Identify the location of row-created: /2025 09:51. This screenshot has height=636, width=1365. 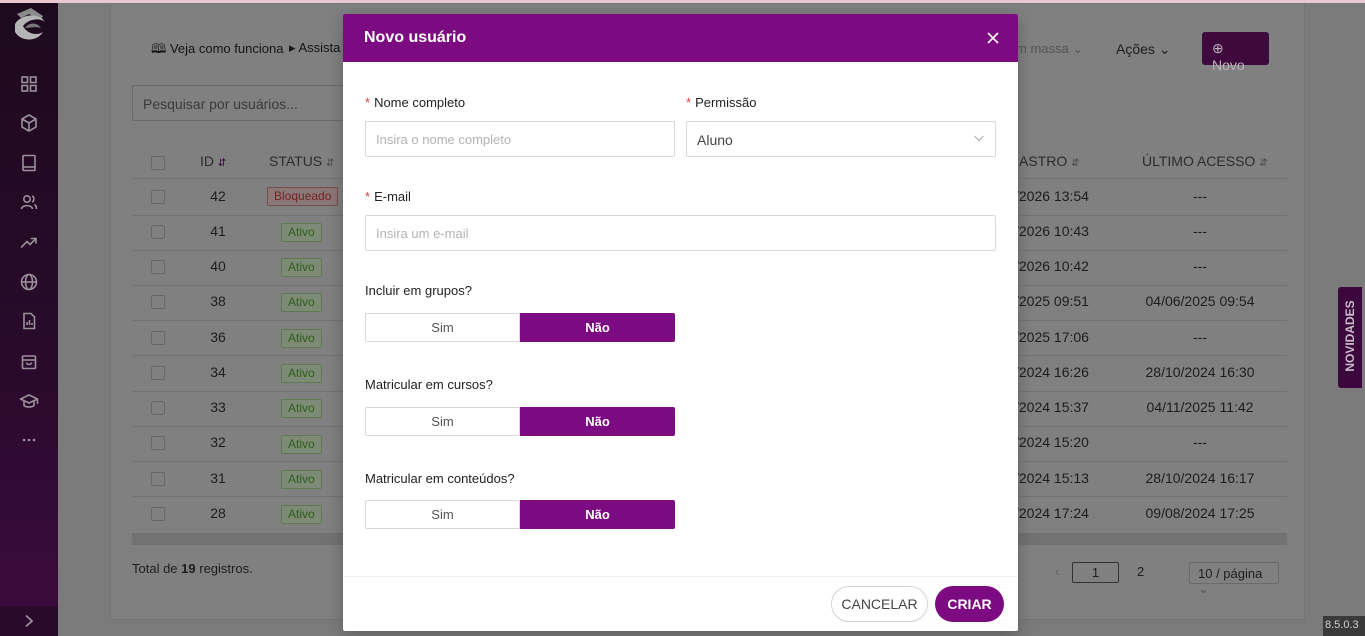
(1052, 301).